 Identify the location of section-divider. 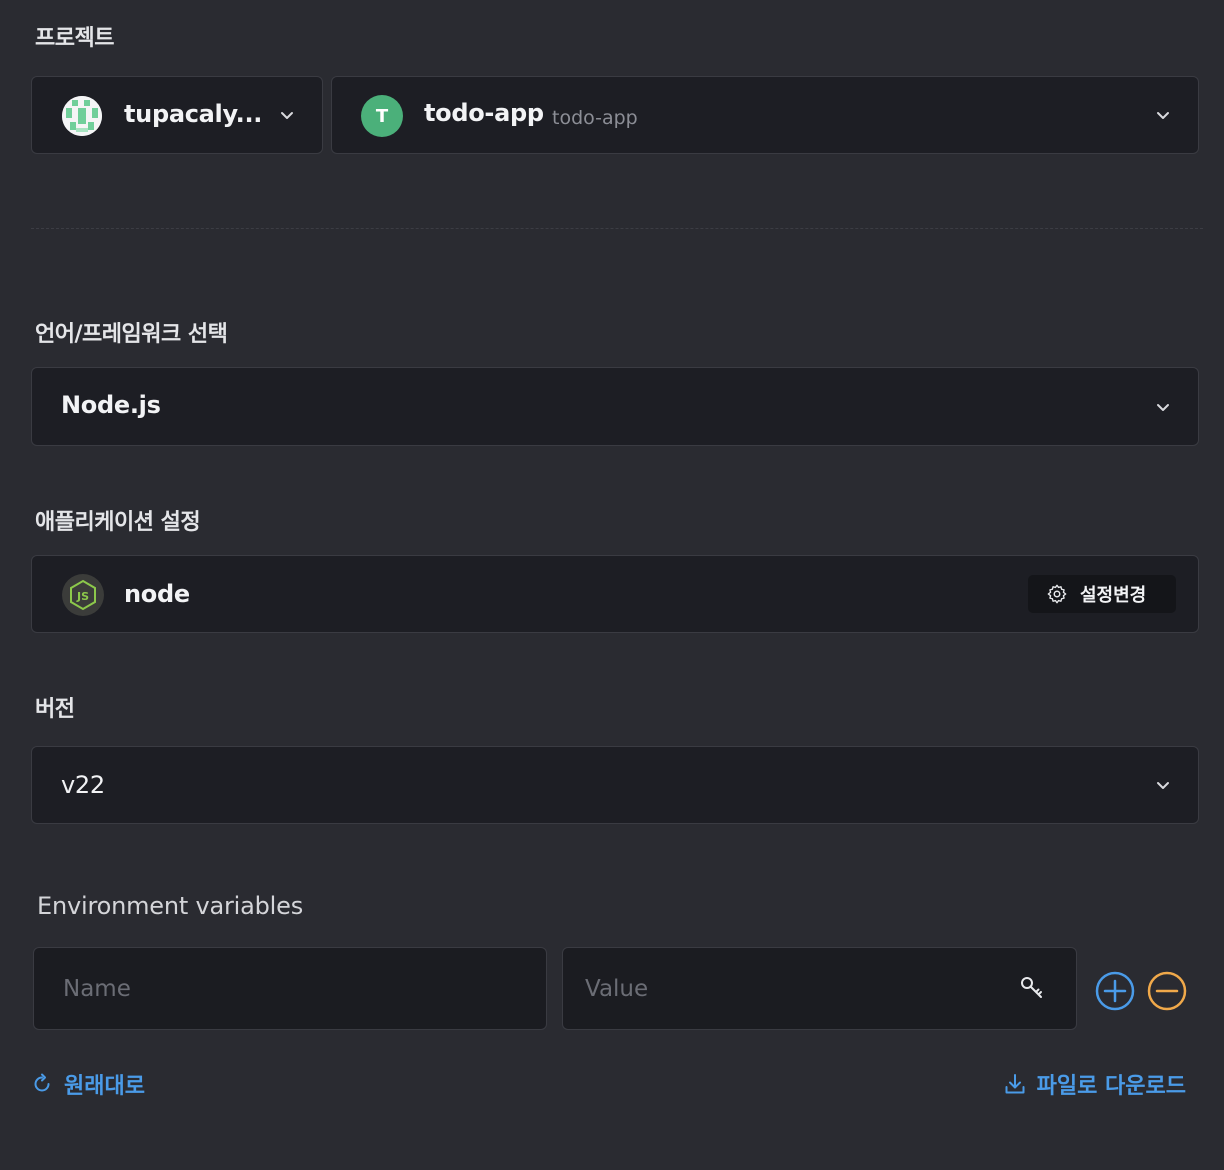
(617, 228).